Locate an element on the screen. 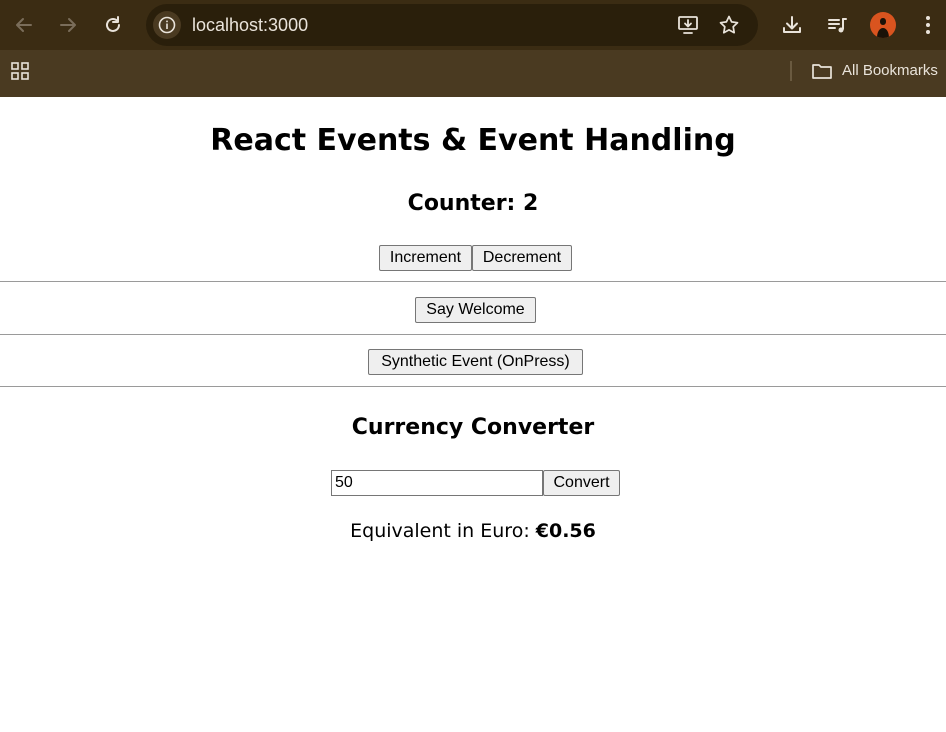  folder-icon is located at coordinates (822, 71).